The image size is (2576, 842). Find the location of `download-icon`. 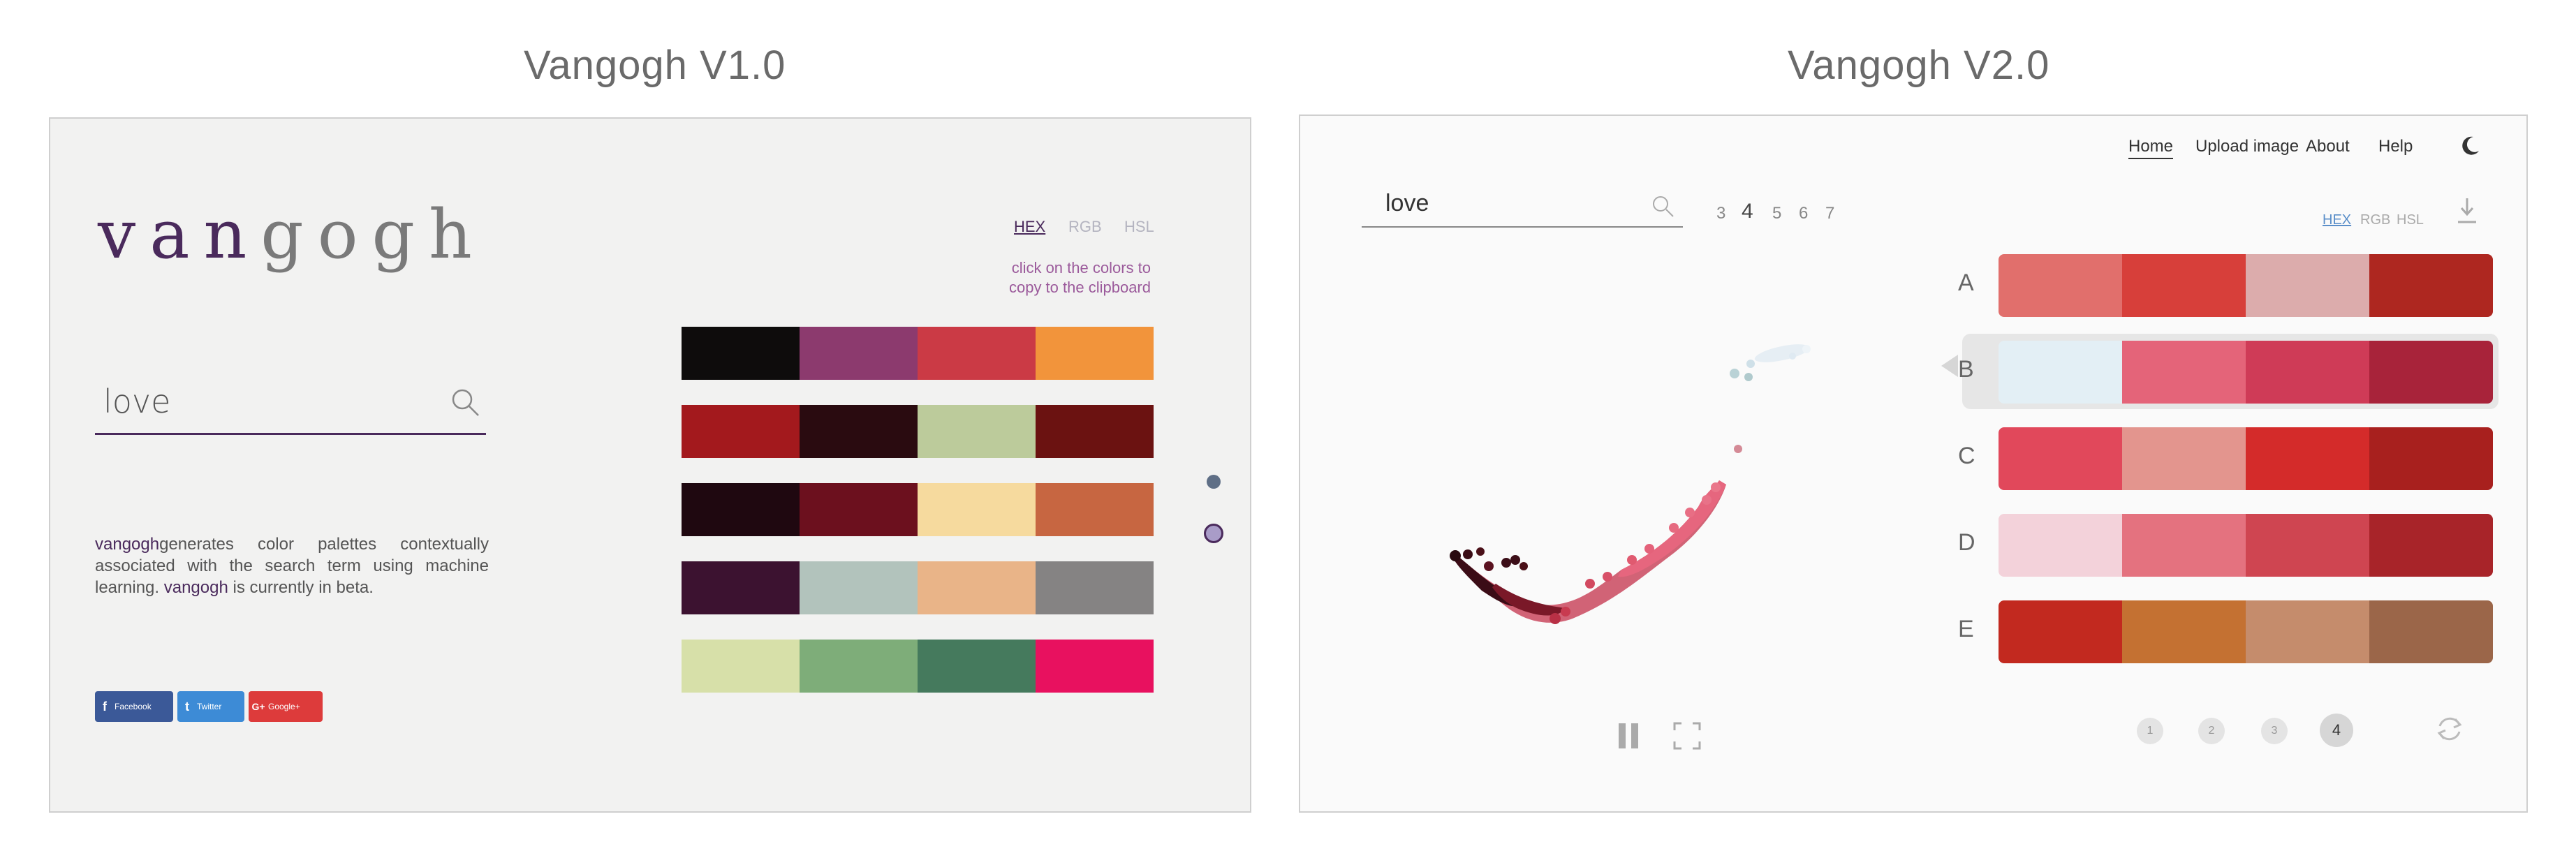

download-icon is located at coordinates (2467, 211).